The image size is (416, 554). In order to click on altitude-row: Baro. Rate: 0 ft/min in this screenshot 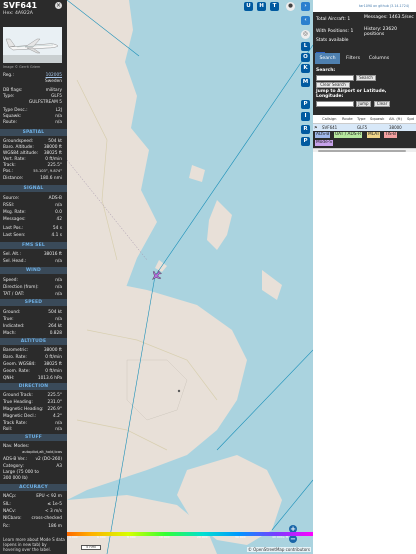, I will do `click(32, 357)`.